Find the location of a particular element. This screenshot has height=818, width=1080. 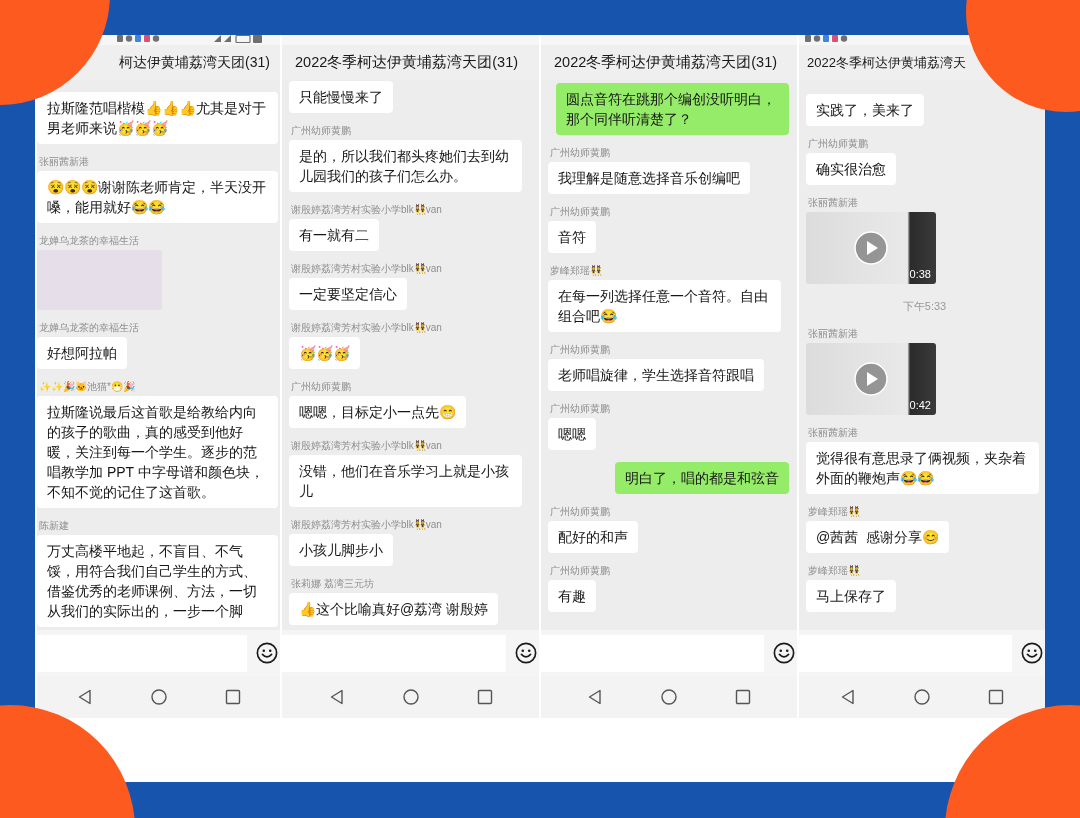

message-bubble: 有一就有二 is located at coordinates (334, 235).